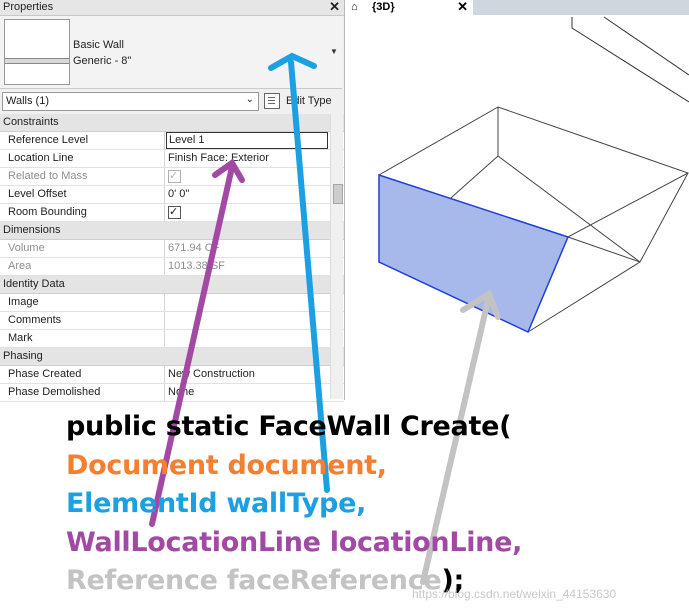  I want to click on code-line-walltype: ElementId wallType,, so click(216, 503).